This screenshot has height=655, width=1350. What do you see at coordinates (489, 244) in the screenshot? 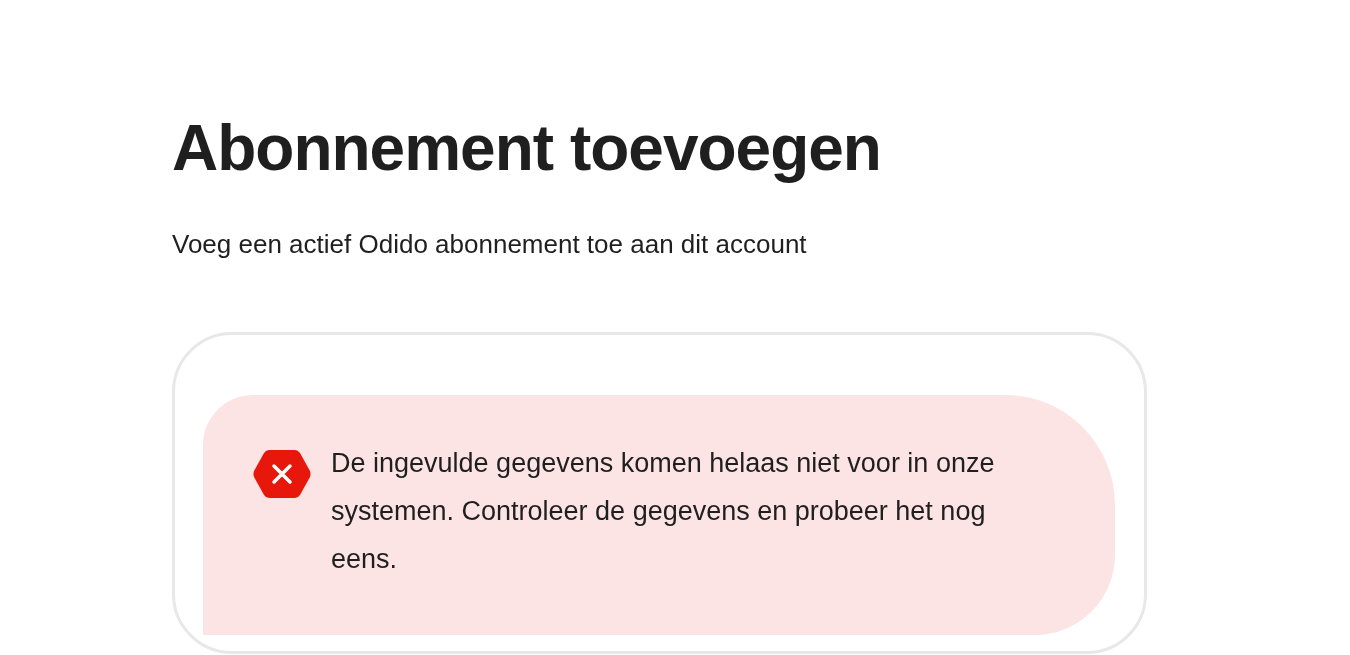
I see `page-subtitle: Voeg een actief Odido abonnement toe aan dit account` at bounding box center [489, 244].